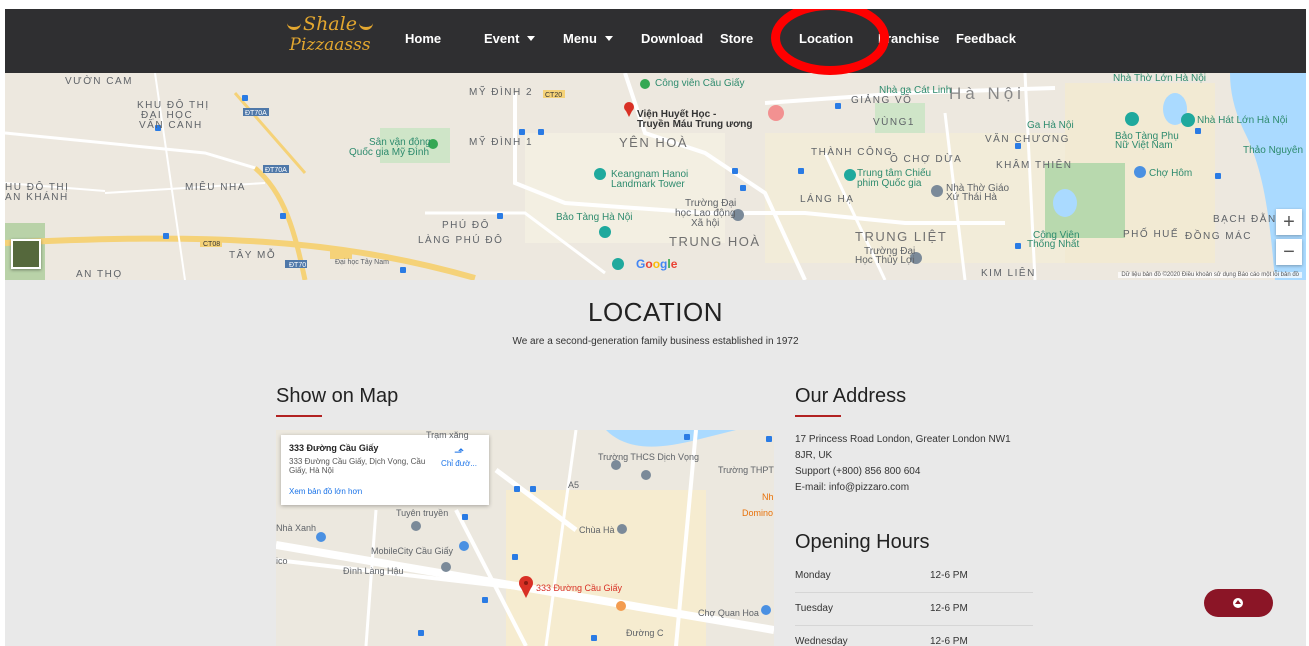 This screenshot has width=1309, height=646. I want to click on map-label: LÁNG HẠ, so click(827, 199).